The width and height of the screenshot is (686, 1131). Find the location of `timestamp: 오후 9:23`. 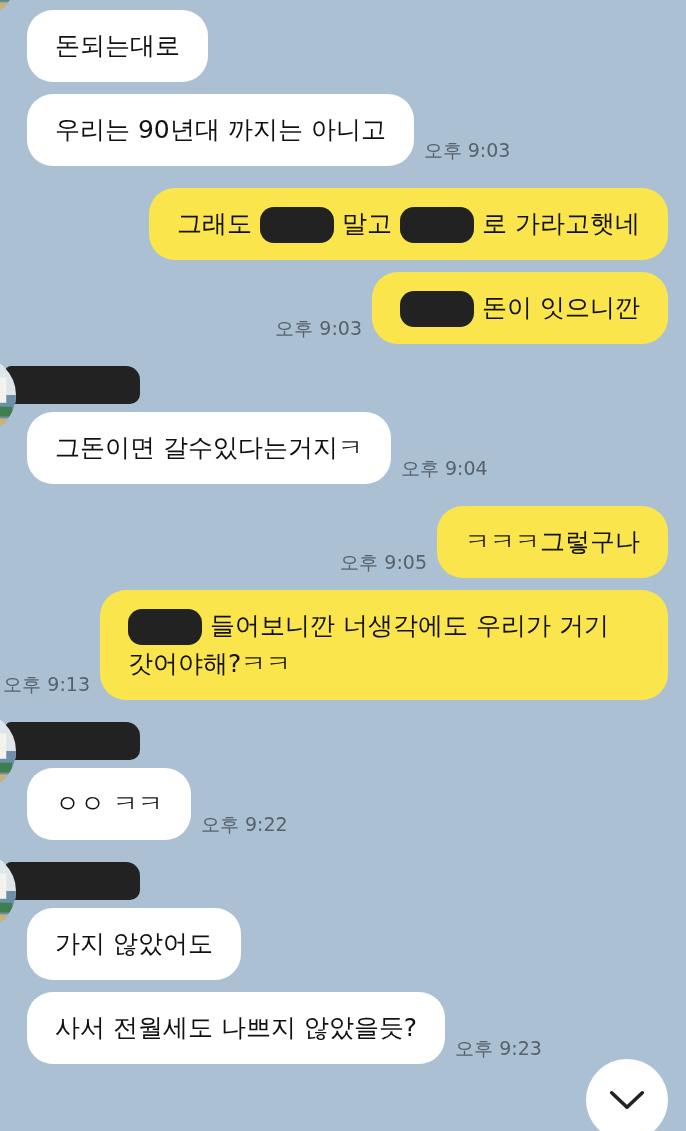

timestamp: 오후 9:23 is located at coordinates (498, 1048).